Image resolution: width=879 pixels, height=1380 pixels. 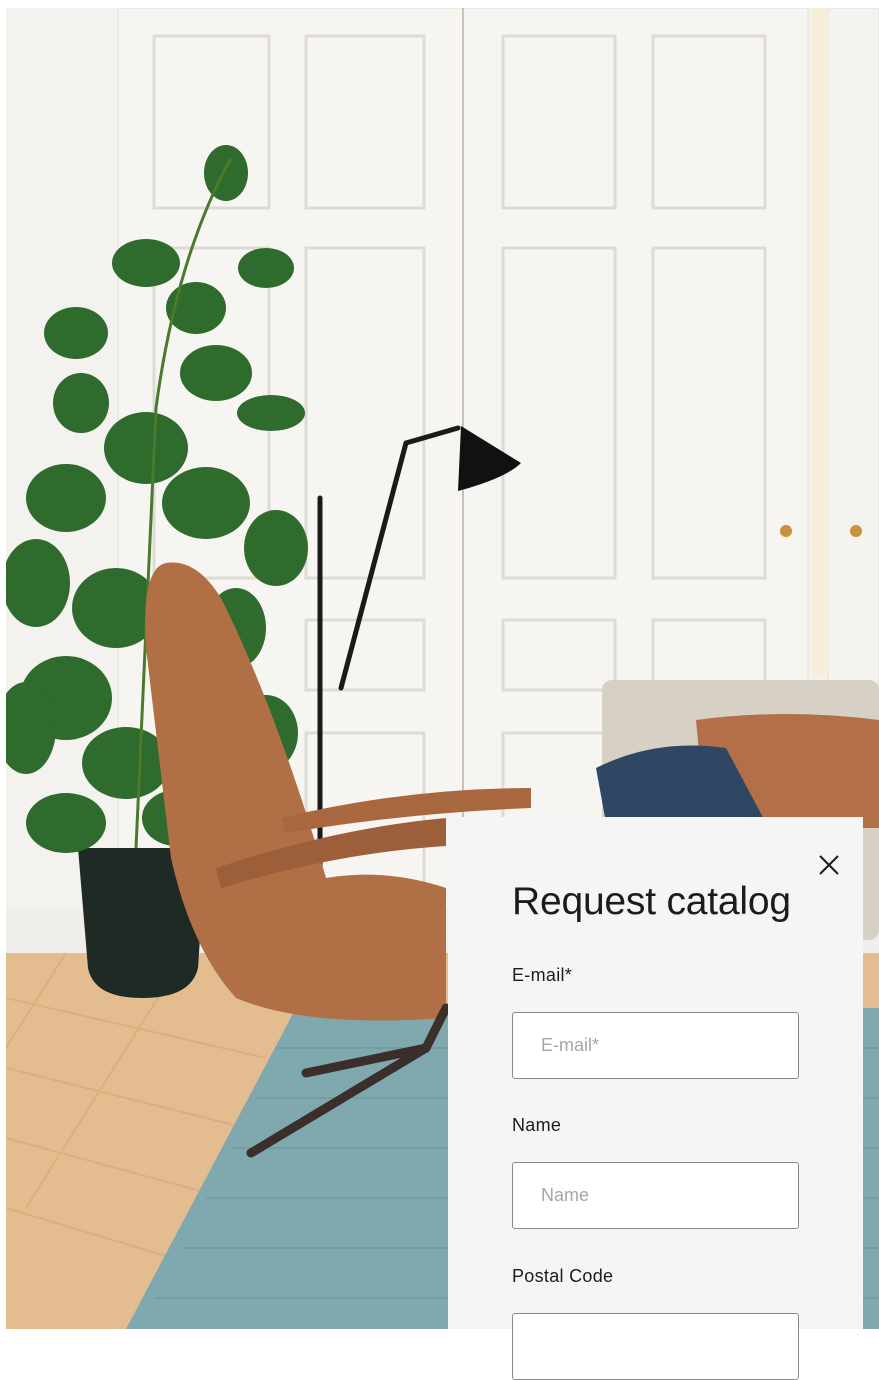 What do you see at coordinates (655, 1045) in the screenshot?
I see `email-field` at bounding box center [655, 1045].